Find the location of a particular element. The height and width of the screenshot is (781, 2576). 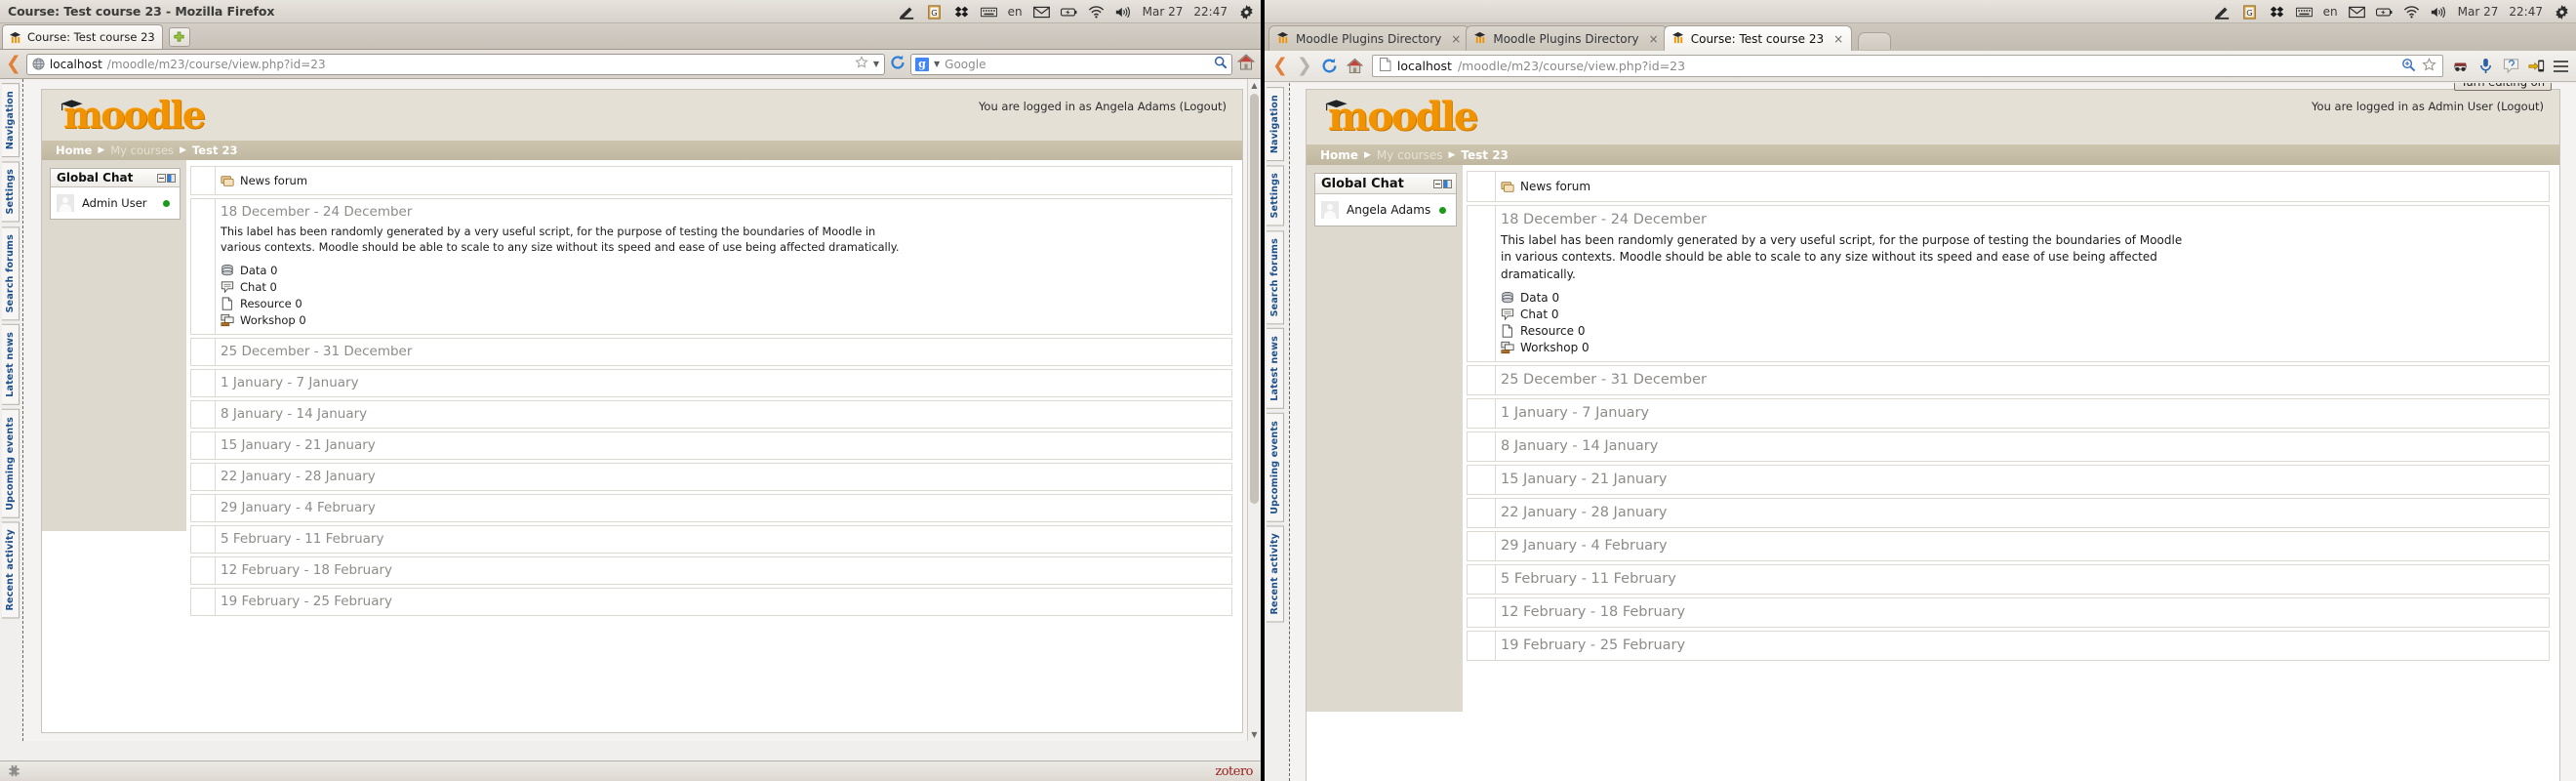

incognito-icon is located at coordinates (2460, 66).